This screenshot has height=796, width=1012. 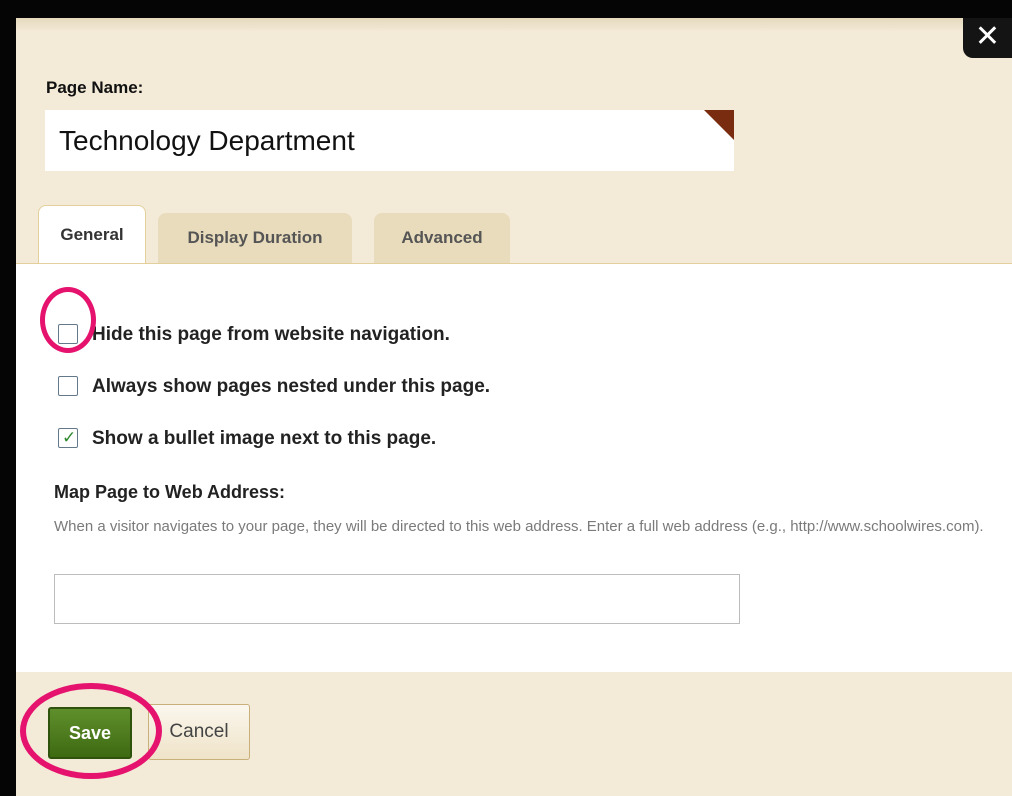 What do you see at coordinates (68, 386) in the screenshot?
I see `show-nested-checkbox` at bounding box center [68, 386].